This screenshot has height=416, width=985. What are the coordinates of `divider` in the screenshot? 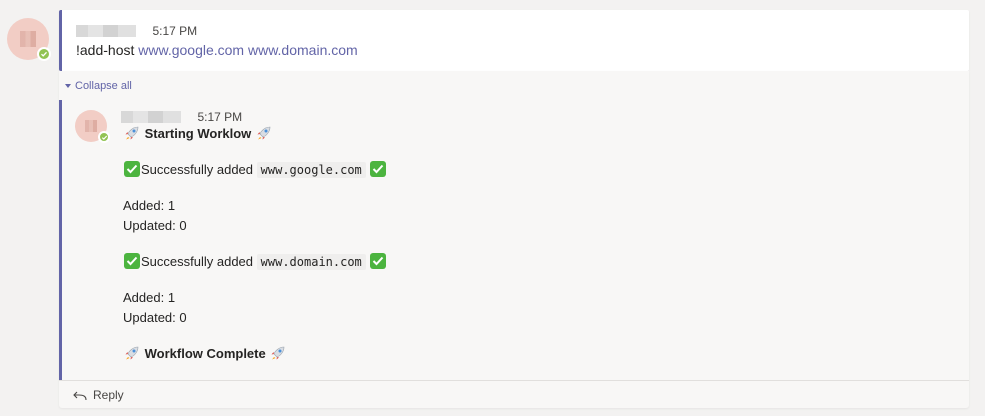 It's located at (514, 380).